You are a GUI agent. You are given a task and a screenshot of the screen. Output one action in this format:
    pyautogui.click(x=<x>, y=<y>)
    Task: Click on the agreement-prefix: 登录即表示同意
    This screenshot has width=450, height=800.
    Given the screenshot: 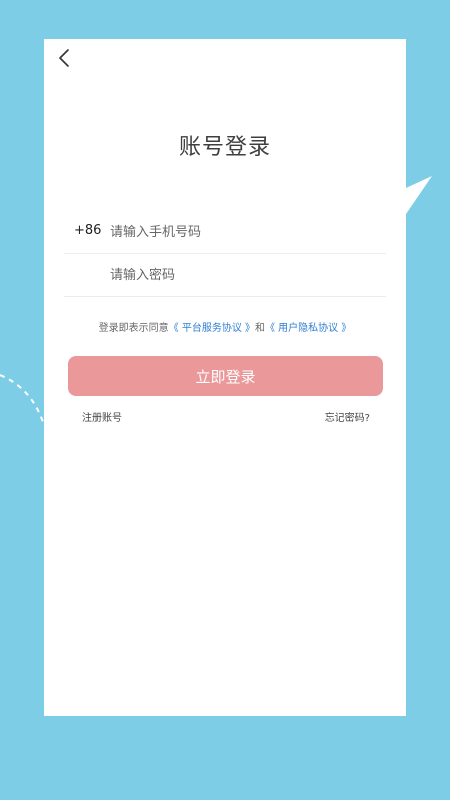 What is the action you would take?
    pyautogui.click(x=133, y=328)
    